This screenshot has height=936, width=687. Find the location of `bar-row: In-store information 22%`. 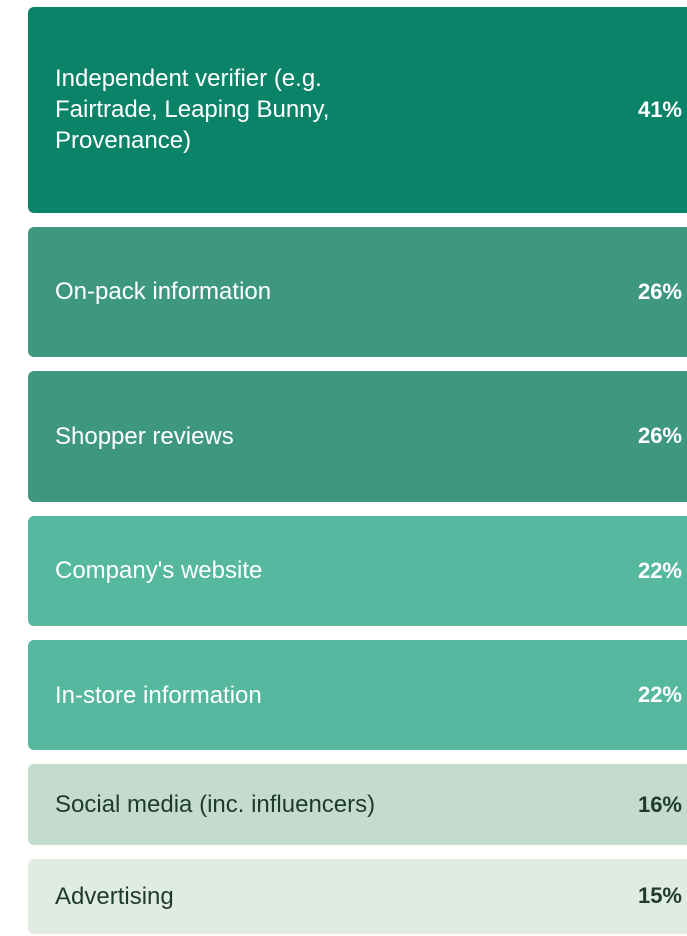

bar-row: In-store information 22% is located at coordinates (357, 695).